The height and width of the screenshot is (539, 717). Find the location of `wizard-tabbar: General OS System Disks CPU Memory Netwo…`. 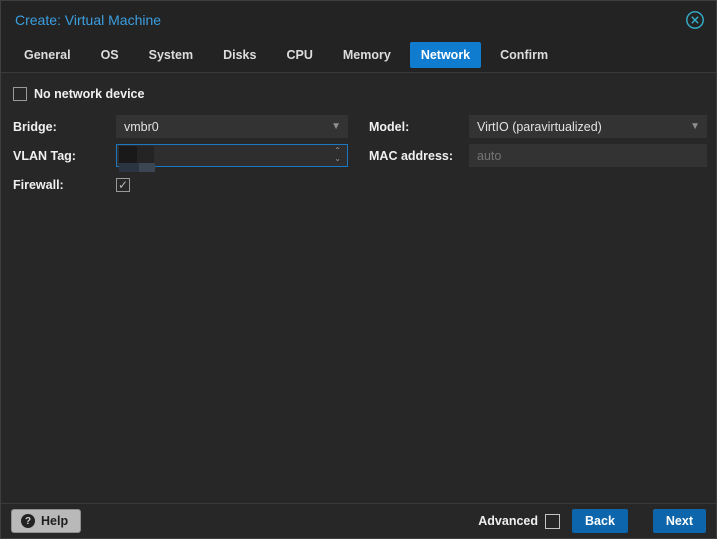

wizard-tabbar: General OS System Disks CPU Memory Netwo… is located at coordinates (358, 55).